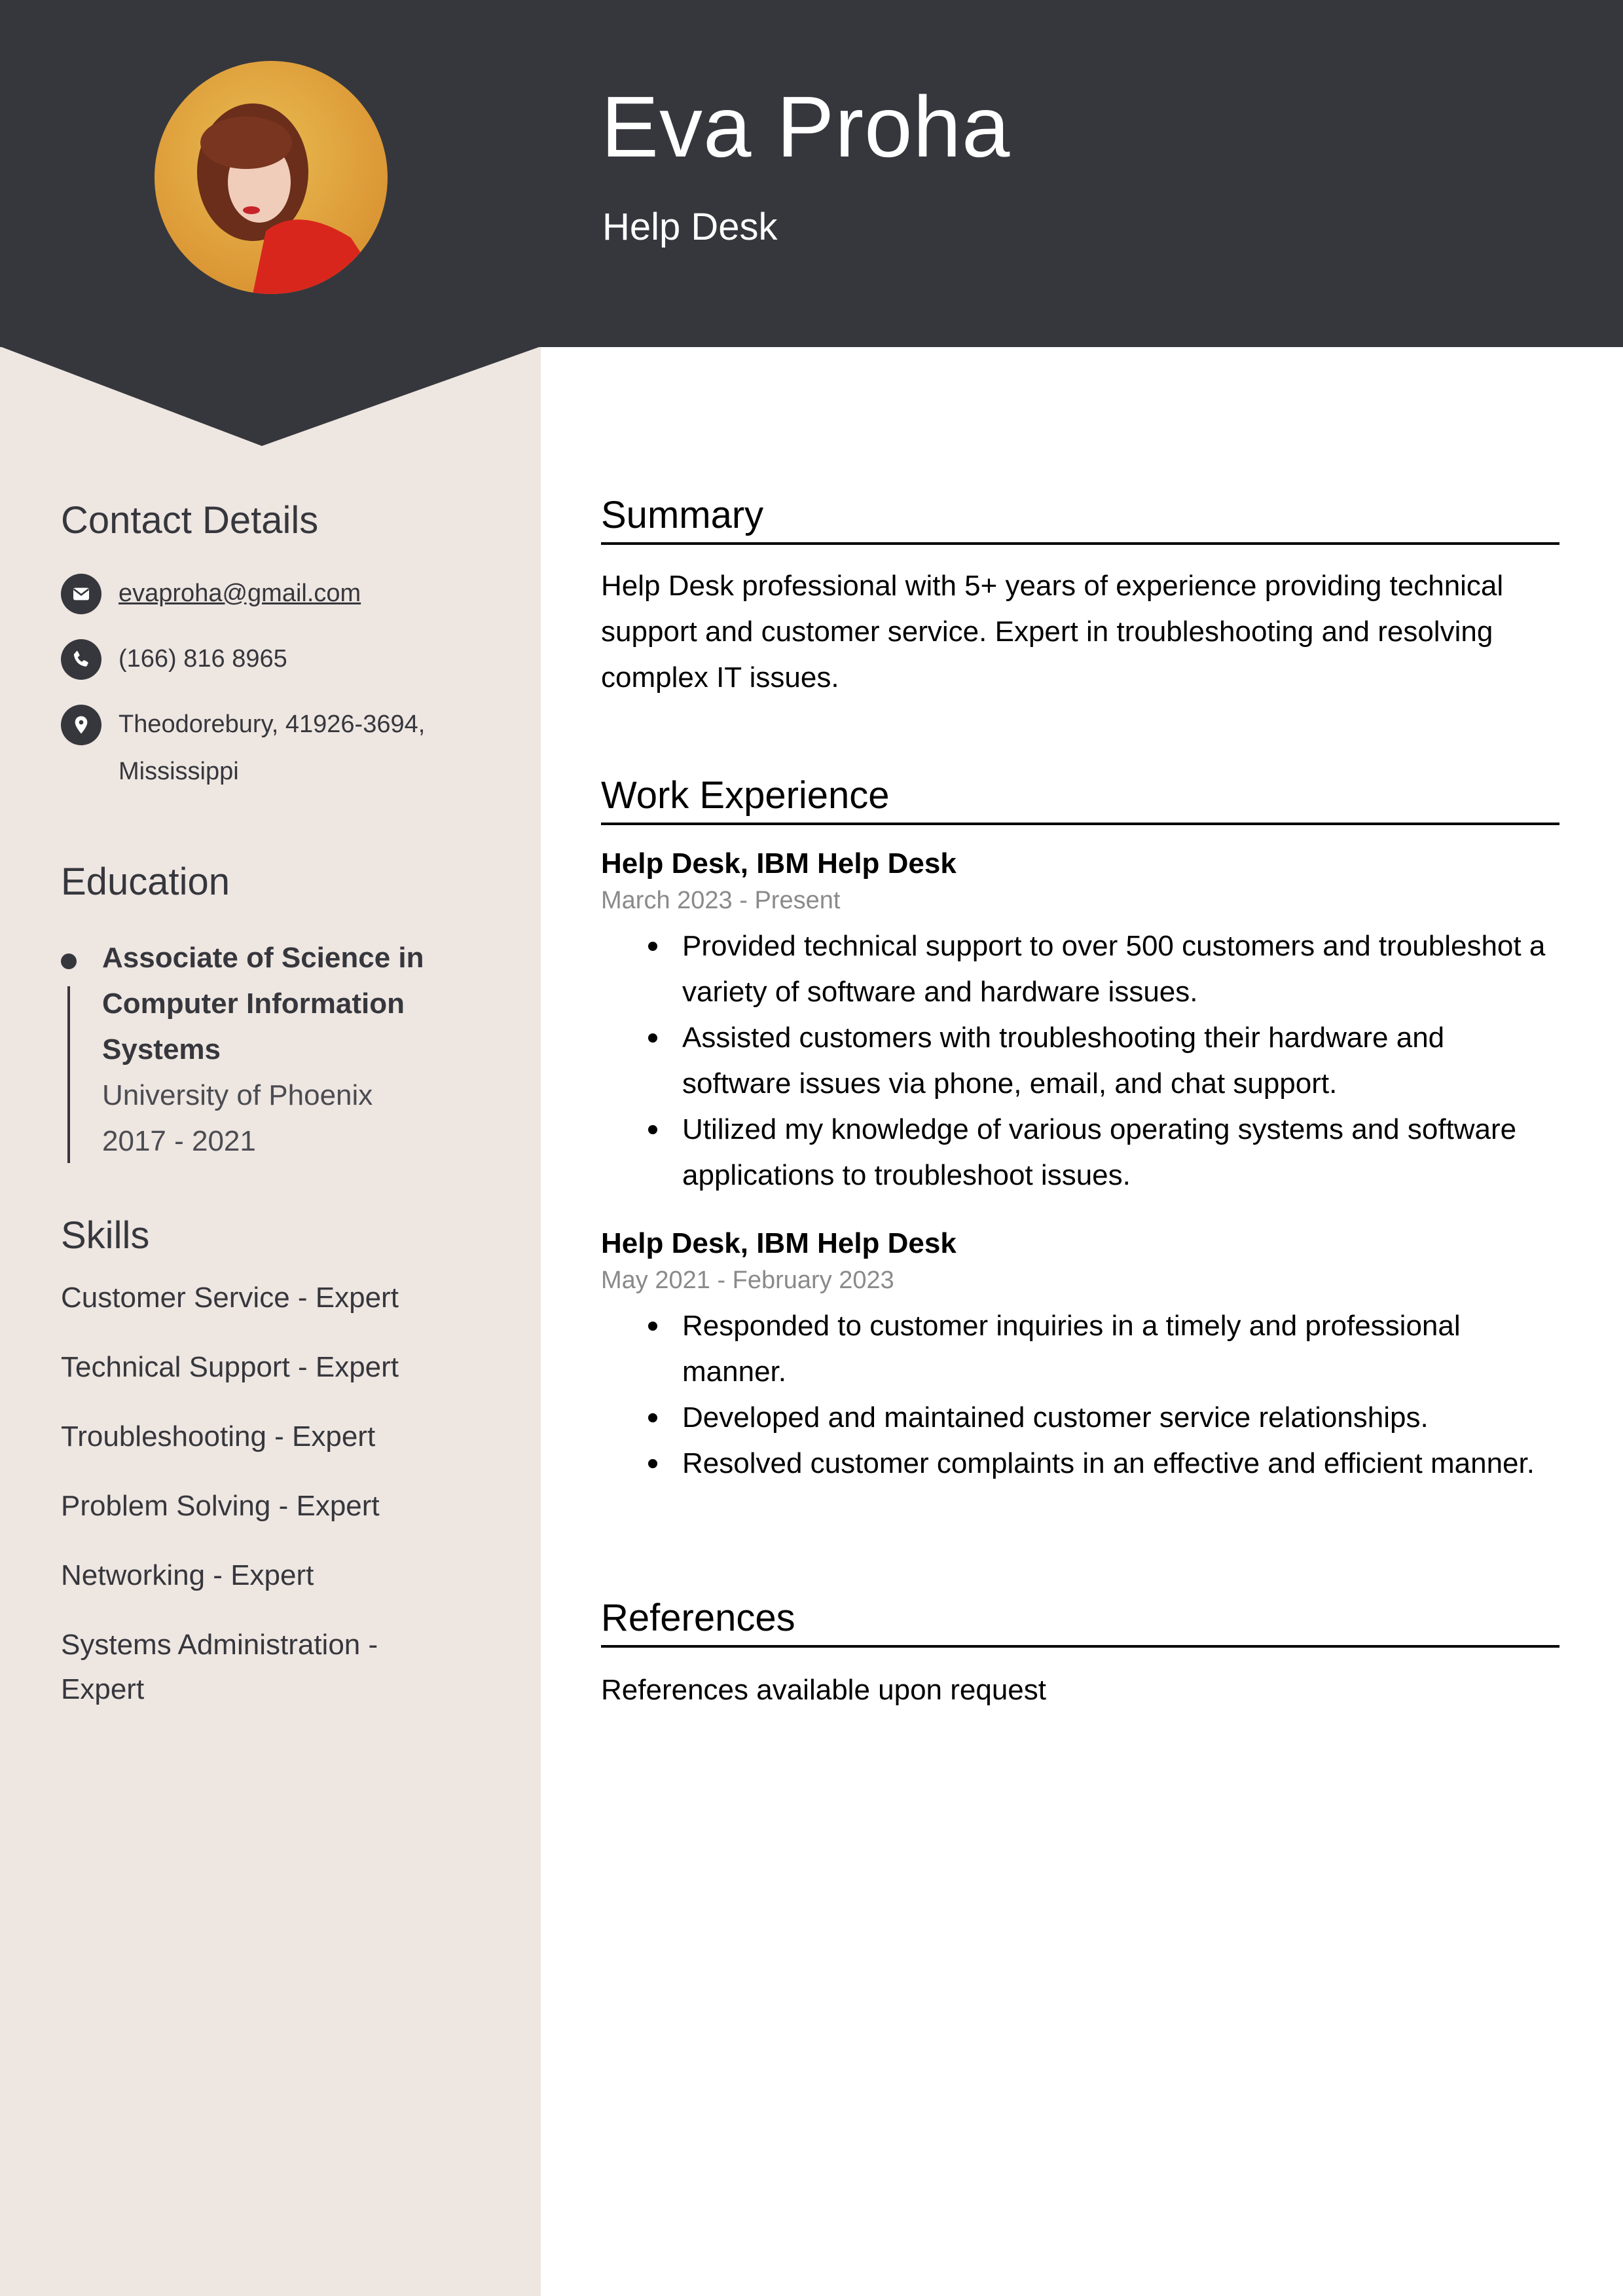 The image size is (1623, 2296). Describe the element at coordinates (1080, 519) in the screenshot. I see `summary-heading: Summary` at that location.